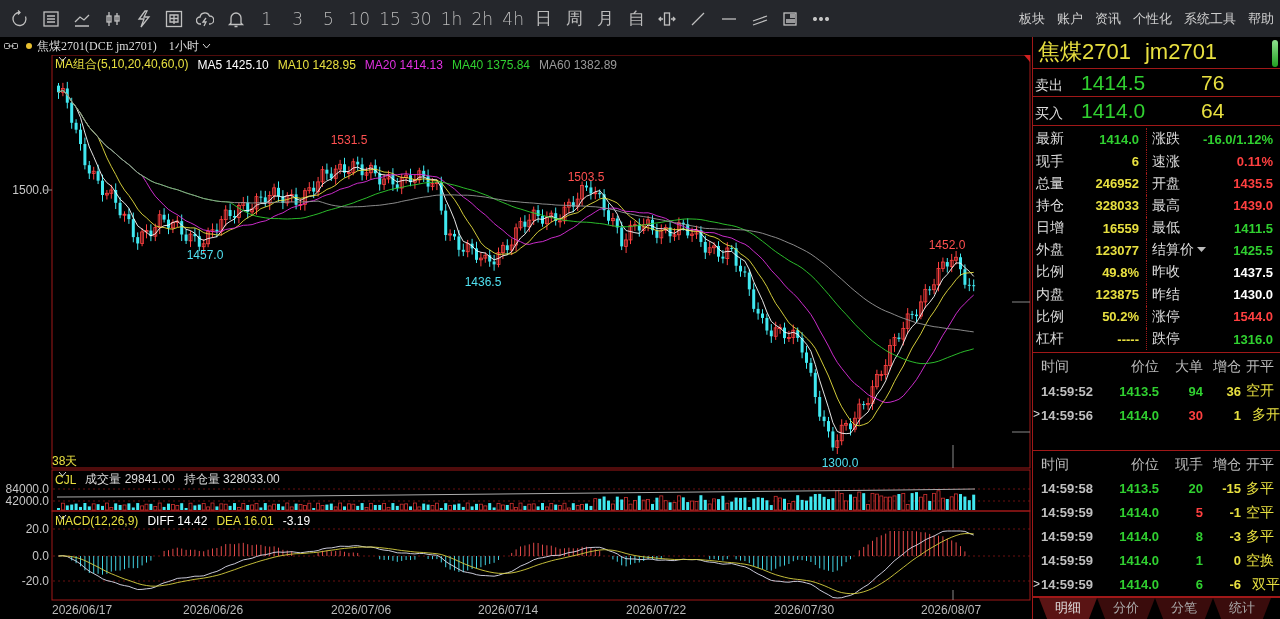  What do you see at coordinates (390, 18) in the screenshot?
I see `period-button: 15` at bounding box center [390, 18].